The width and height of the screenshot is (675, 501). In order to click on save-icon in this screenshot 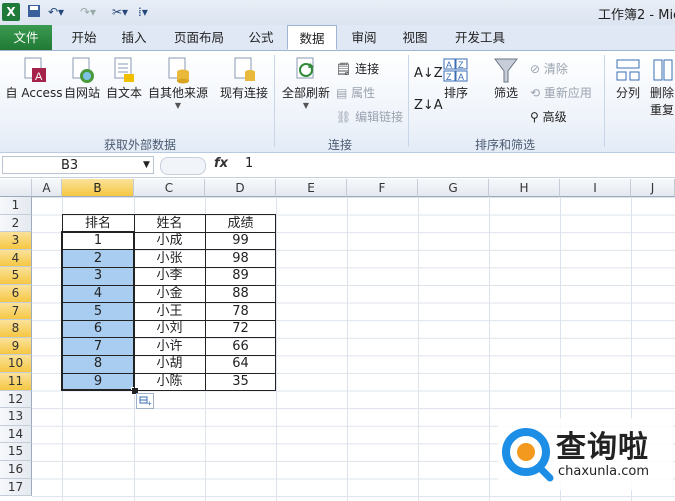, I will do `click(34, 12)`.